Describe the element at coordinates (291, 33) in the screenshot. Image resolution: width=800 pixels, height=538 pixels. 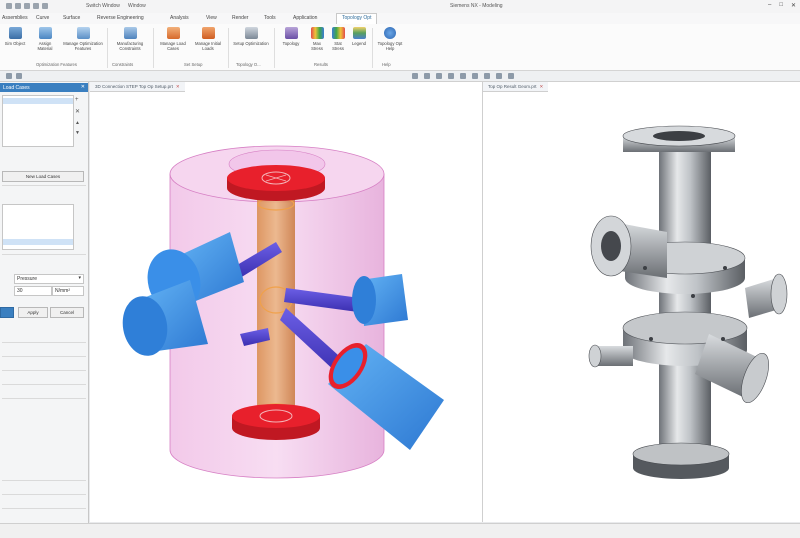
I see `topology-icon` at that location.